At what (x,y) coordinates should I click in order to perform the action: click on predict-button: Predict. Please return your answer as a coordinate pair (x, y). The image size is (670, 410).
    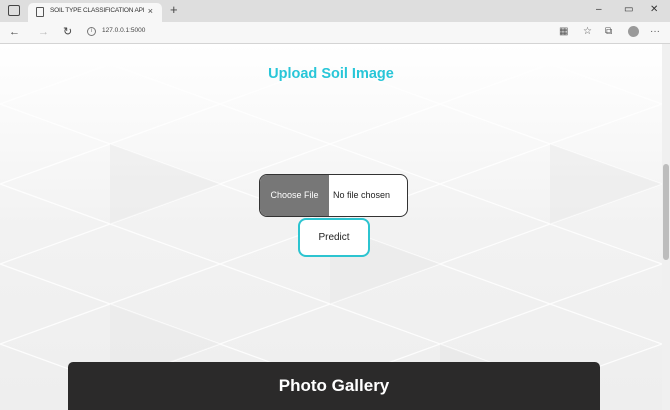
    Looking at the image, I should click on (334, 237).